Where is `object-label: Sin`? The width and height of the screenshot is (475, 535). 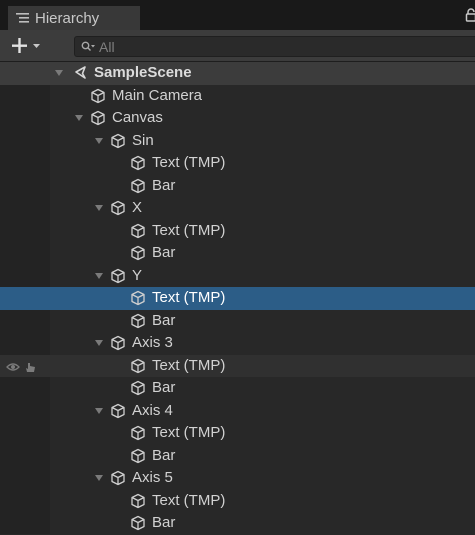
object-label: Sin is located at coordinates (143, 141).